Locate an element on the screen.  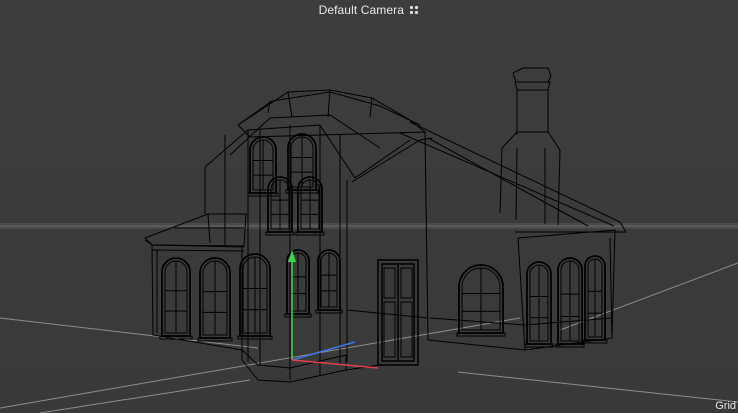
front-door is located at coordinates (398, 312).